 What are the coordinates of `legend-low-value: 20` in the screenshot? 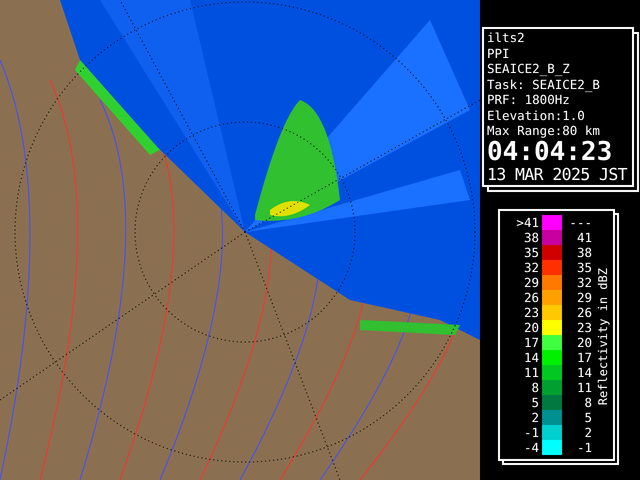 It's located at (531, 327).